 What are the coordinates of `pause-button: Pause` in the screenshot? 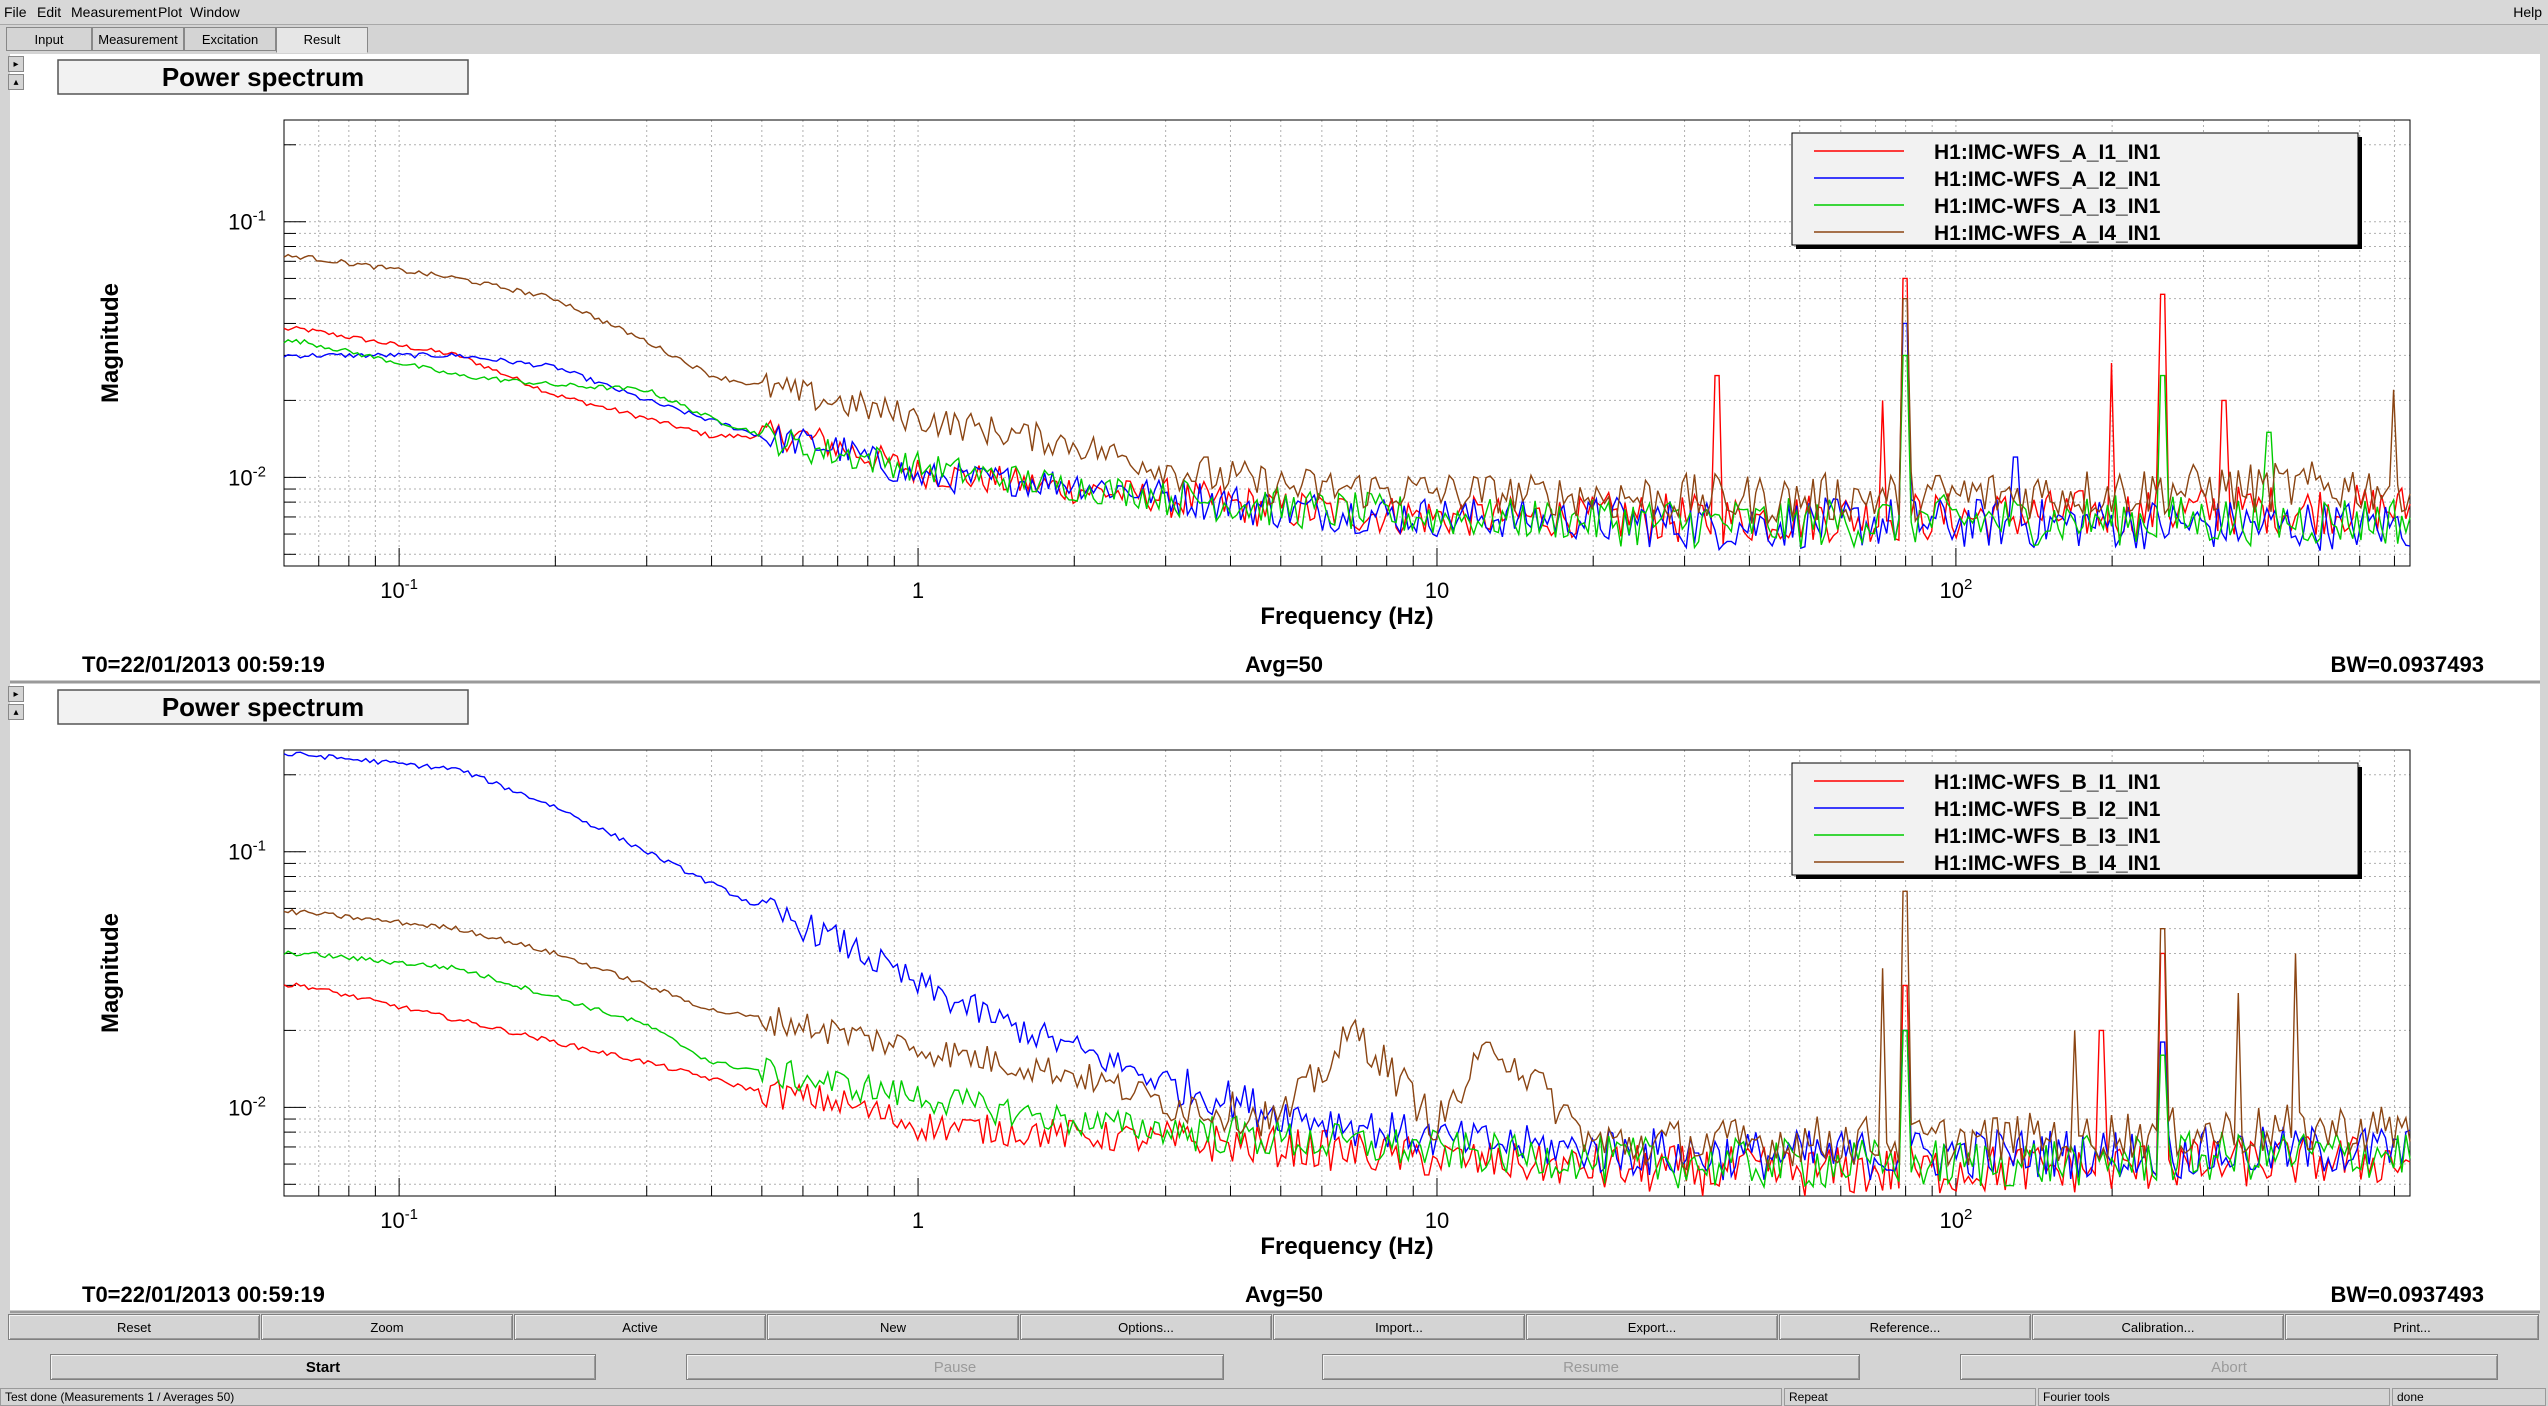 It's located at (955, 1367).